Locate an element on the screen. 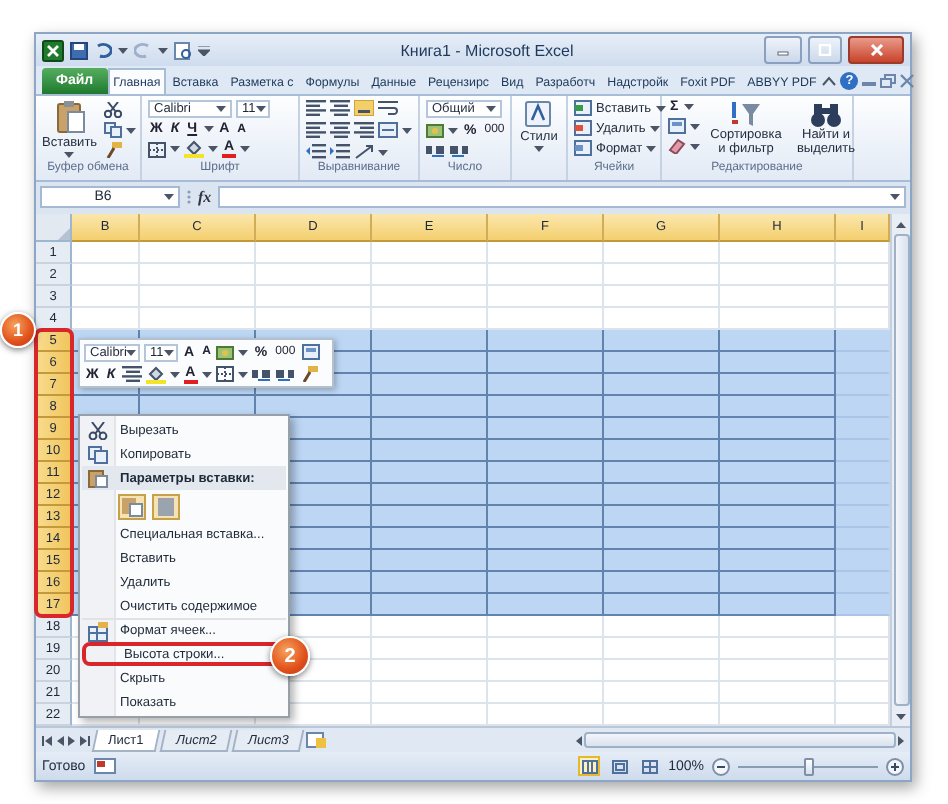 This screenshot has height=804, width=948. increase-indent-icon is located at coordinates (340, 152).